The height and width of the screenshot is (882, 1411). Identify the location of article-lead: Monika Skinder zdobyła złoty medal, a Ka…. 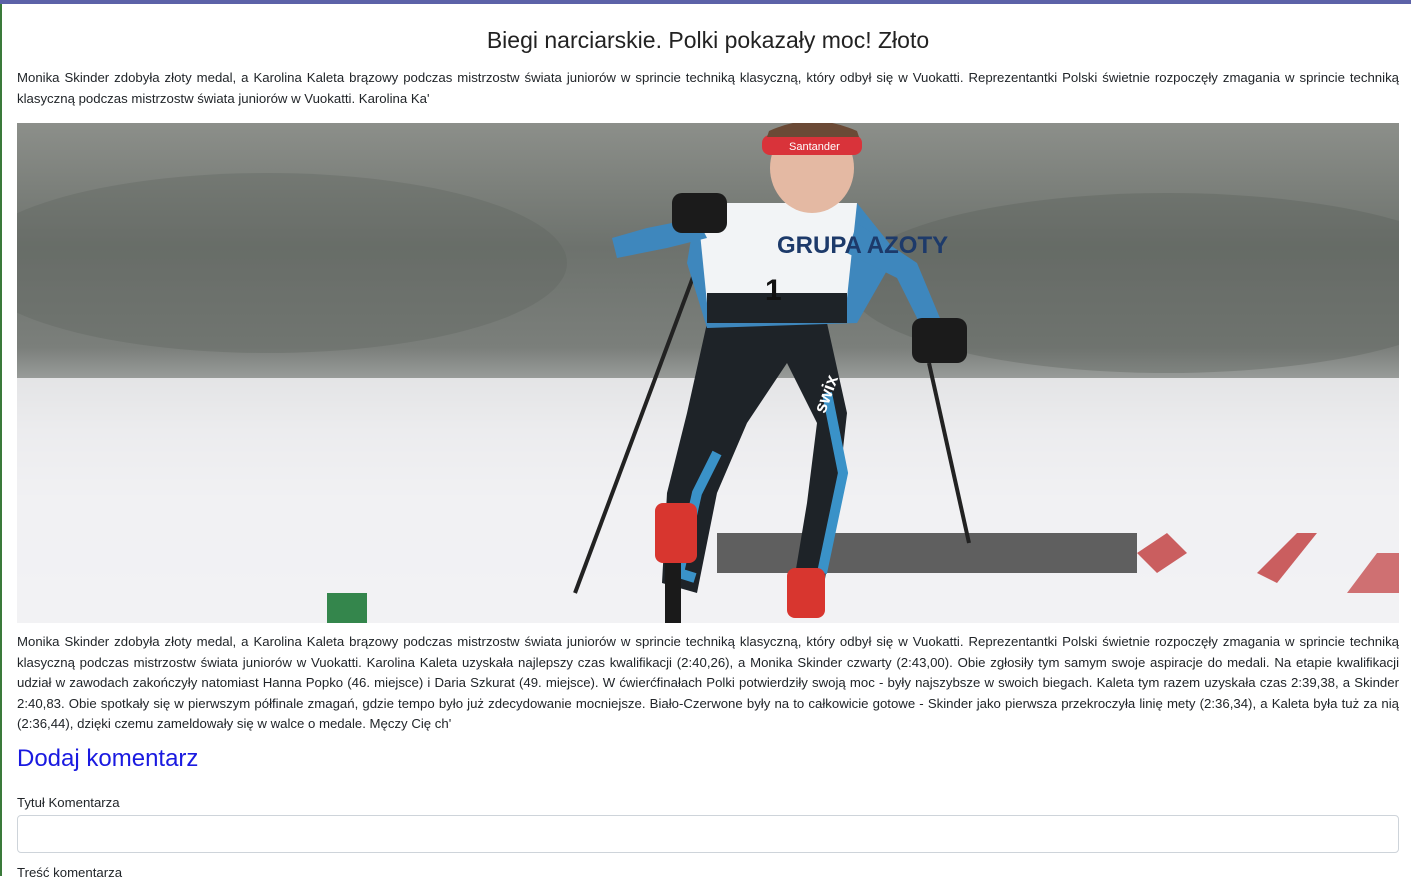
(708, 88).